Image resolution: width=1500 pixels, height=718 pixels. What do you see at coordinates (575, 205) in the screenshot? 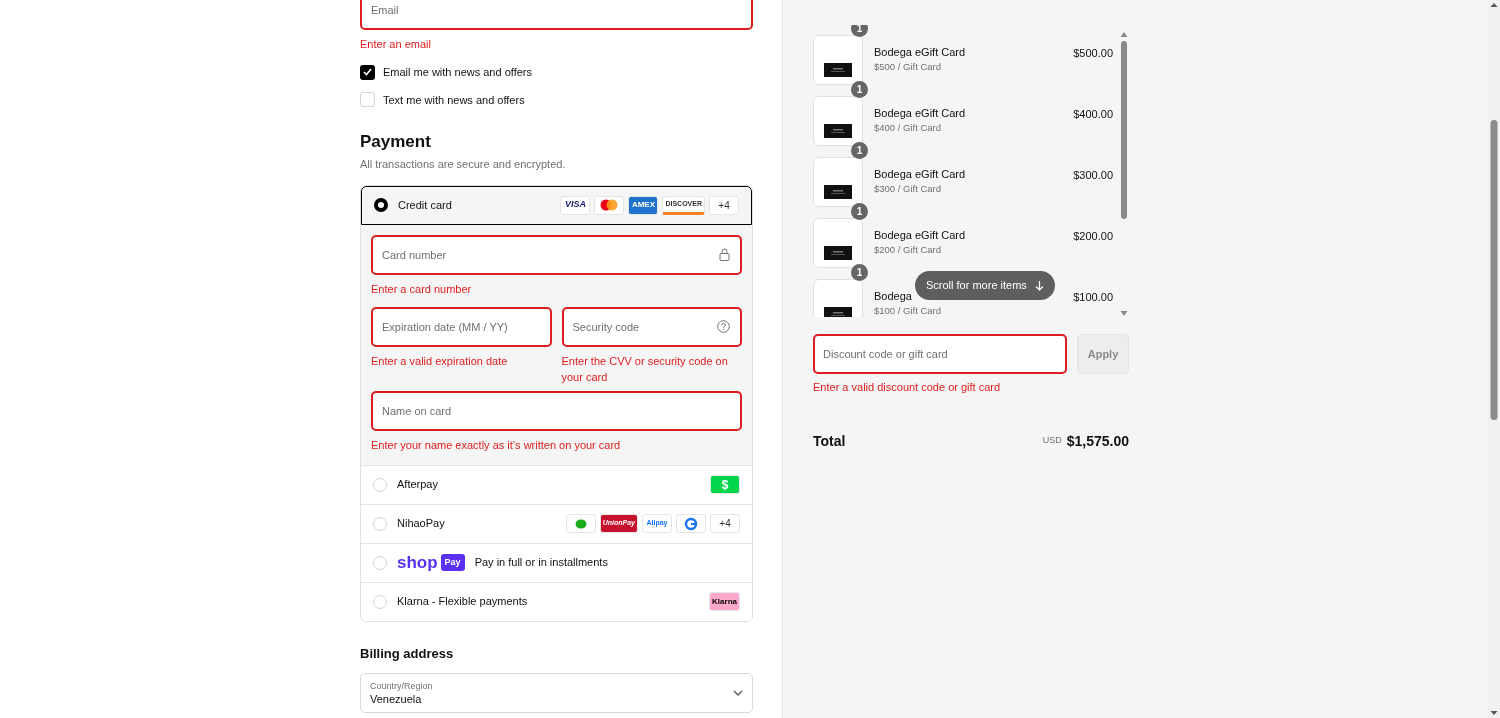
I see `visa-logo: VISA` at bounding box center [575, 205].